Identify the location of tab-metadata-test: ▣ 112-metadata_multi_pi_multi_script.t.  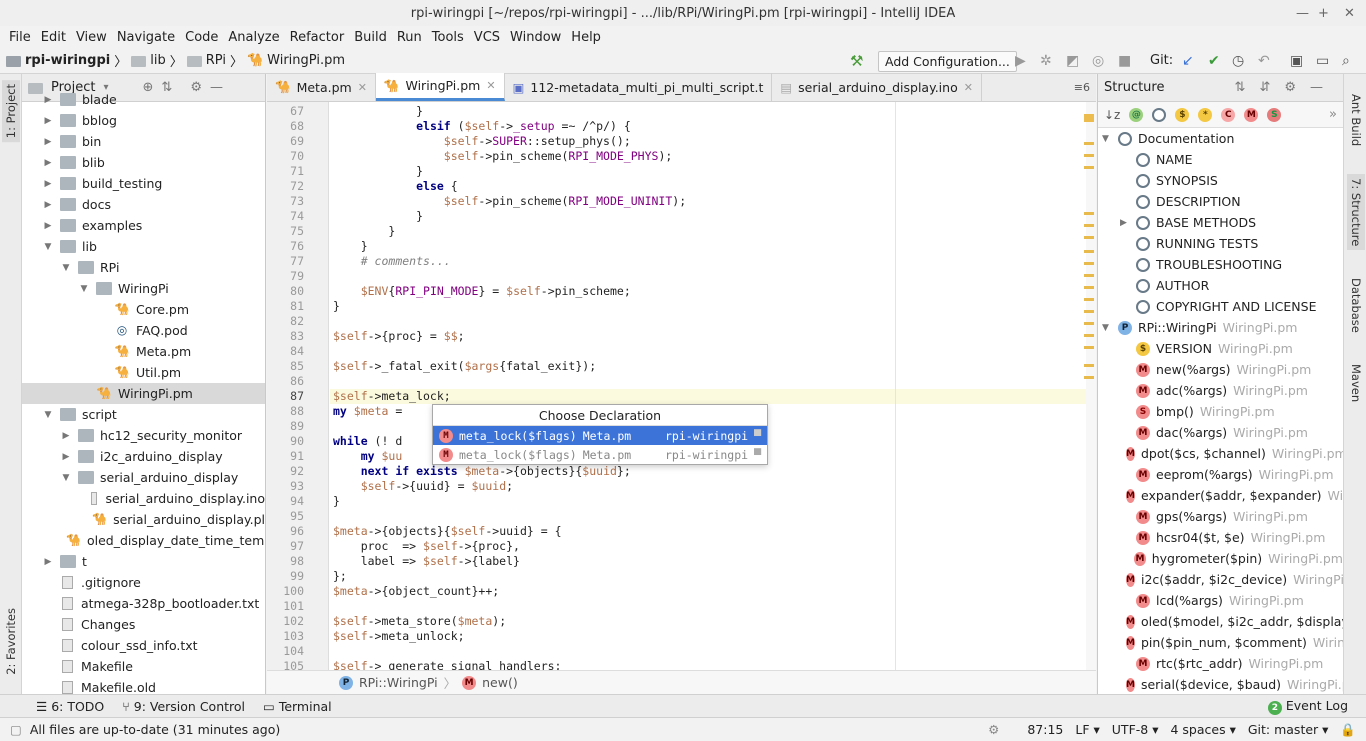
(639, 87).